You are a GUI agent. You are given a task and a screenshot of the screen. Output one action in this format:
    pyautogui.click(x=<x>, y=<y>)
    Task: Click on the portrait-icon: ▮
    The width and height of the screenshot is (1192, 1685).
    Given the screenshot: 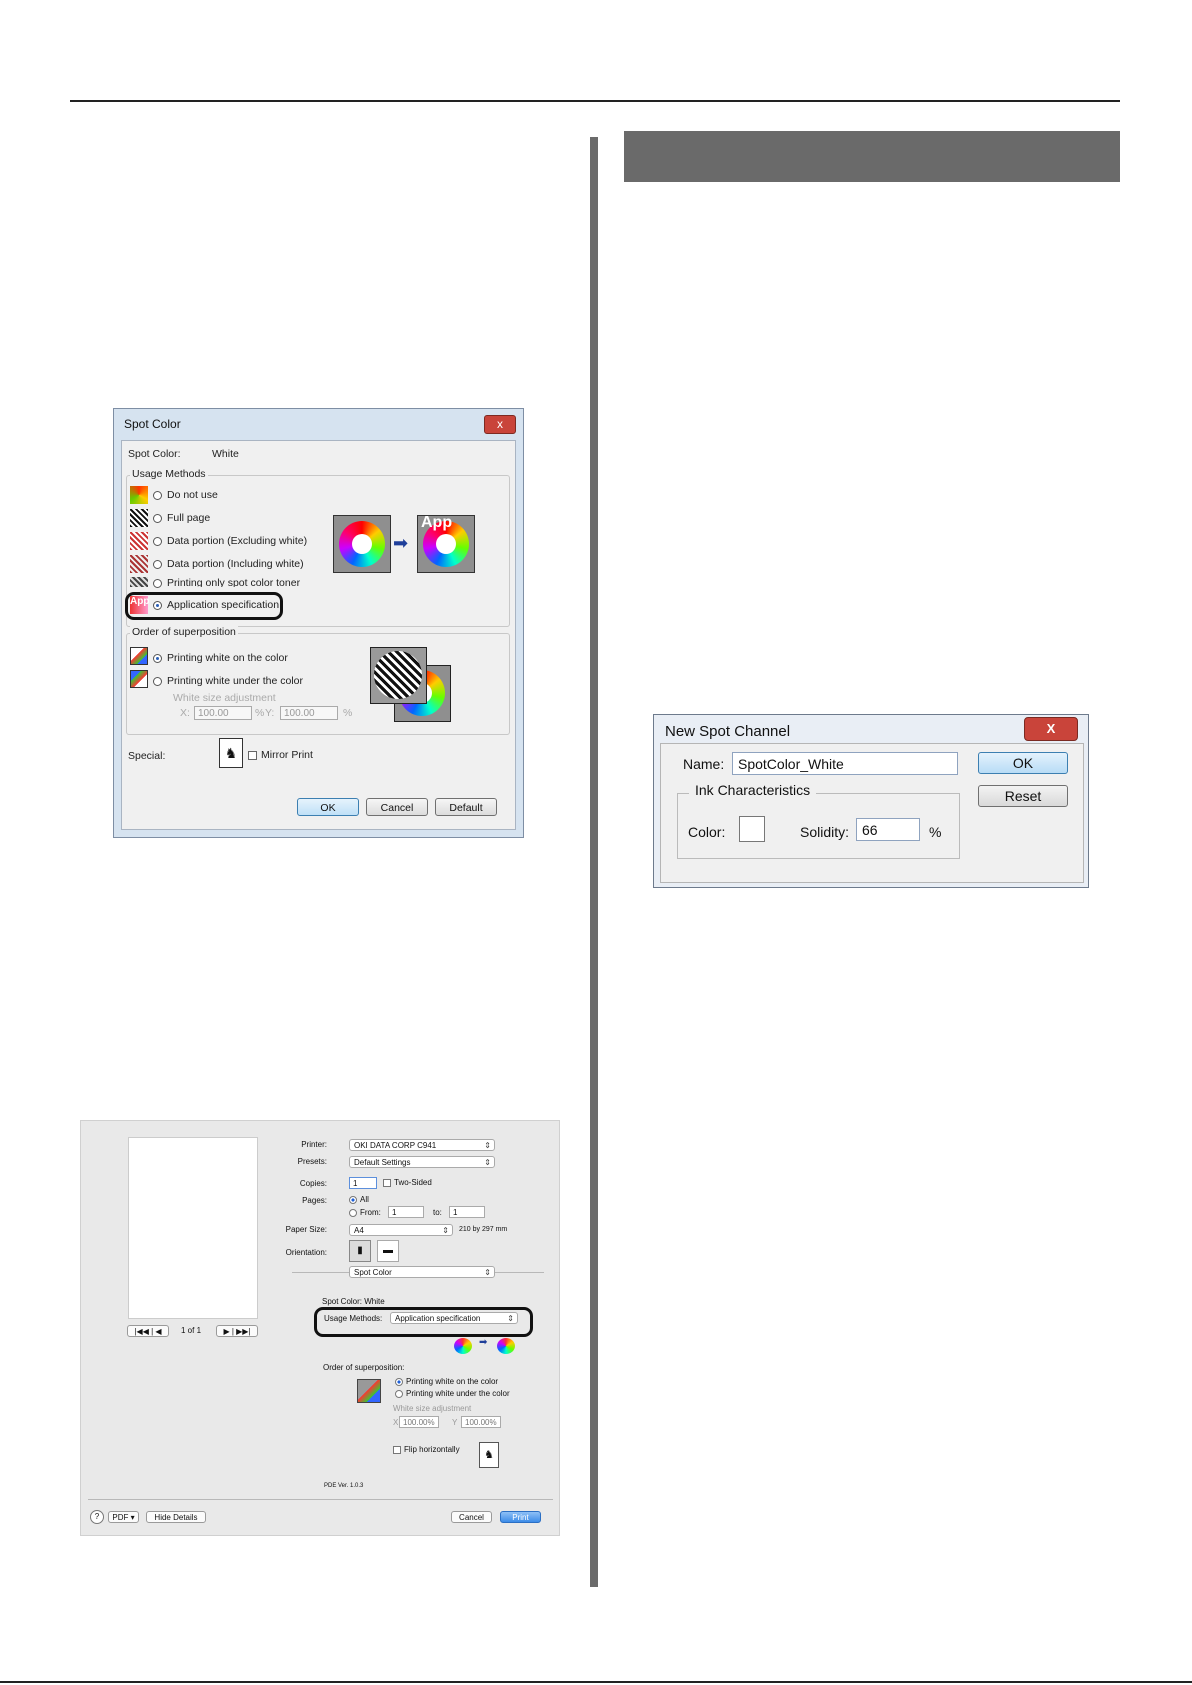 What is the action you would take?
    pyautogui.click(x=360, y=1251)
    